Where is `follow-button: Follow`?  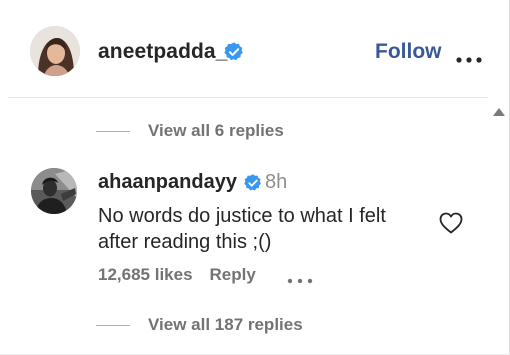 follow-button: Follow is located at coordinates (408, 52).